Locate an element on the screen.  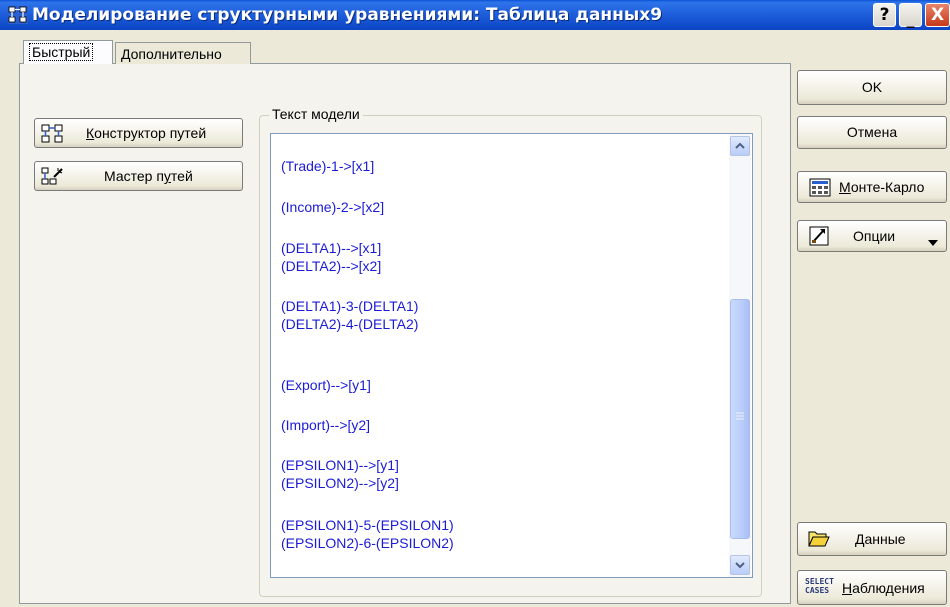
cases-button: SELECT CASES Наблюдения is located at coordinates (872, 587).